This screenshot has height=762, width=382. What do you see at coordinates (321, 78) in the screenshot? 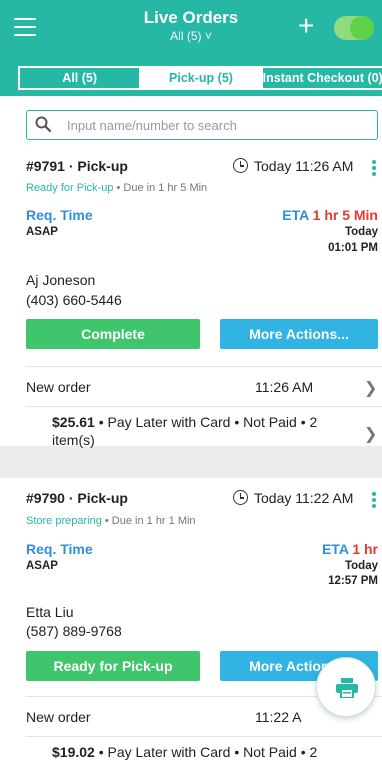
I see `tab-instant-checkout: Instant Checkout (0)` at bounding box center [321, 78].